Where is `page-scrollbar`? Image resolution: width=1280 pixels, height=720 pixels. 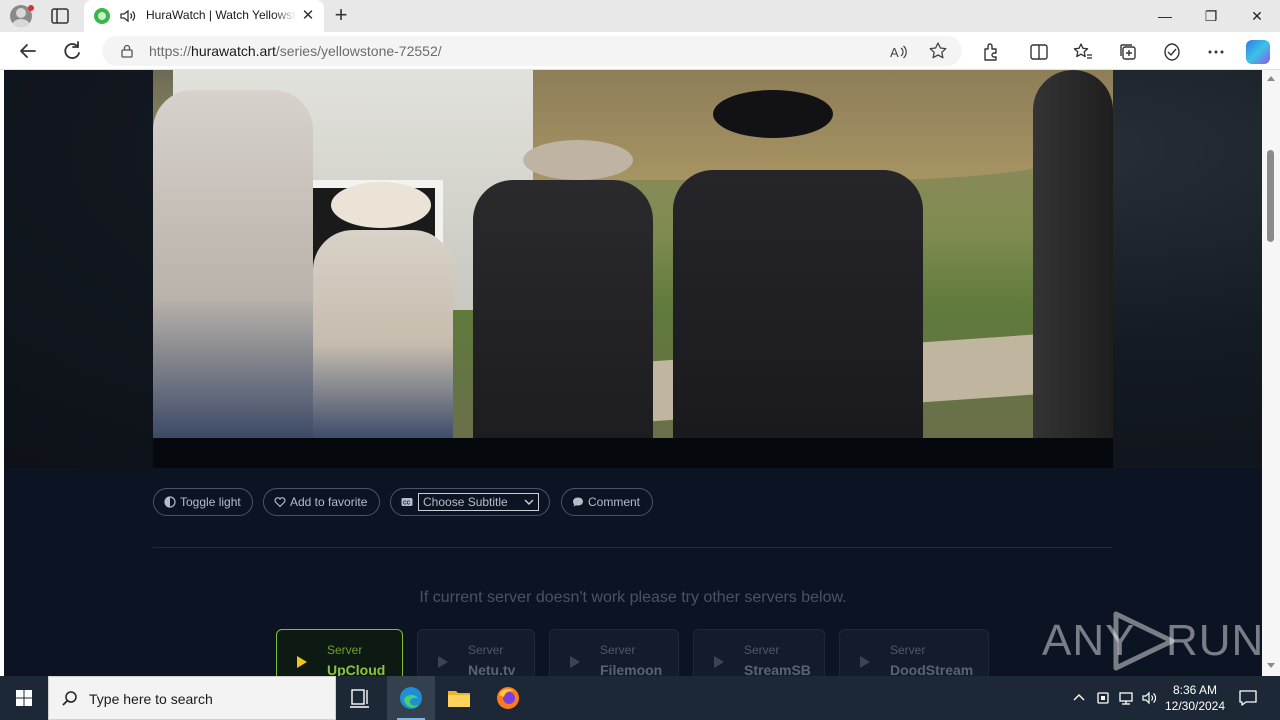 page-scrollbar is located at coordinates (1271, 373).